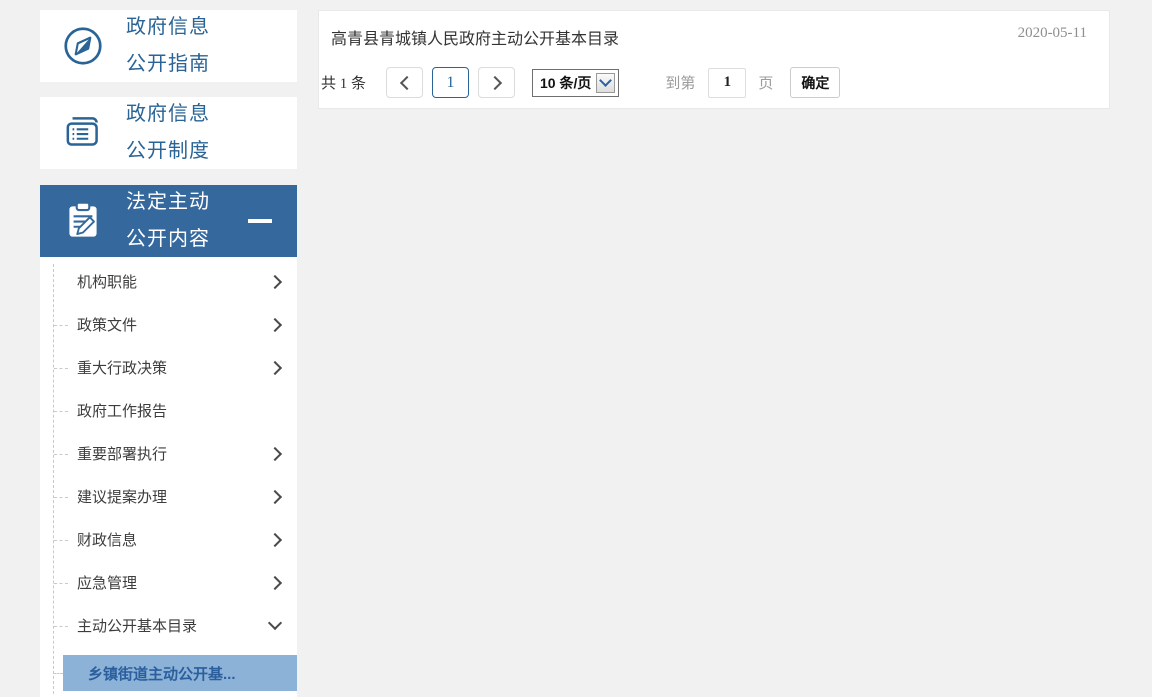 This screenshot has height=697, width=1152. What do you see at coordinates (714, 30) in the screenshot?
I see `list-item: 高青县青城镇人民政府主动公开基本目录 2020-05-11` at bounding box center [714, 30].